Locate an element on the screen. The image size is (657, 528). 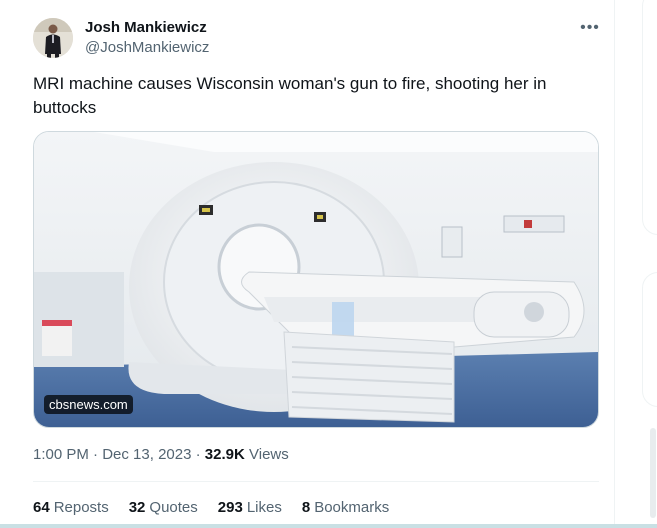
reposts-stat: 64 Reposts is located at coordinates (71, 507).